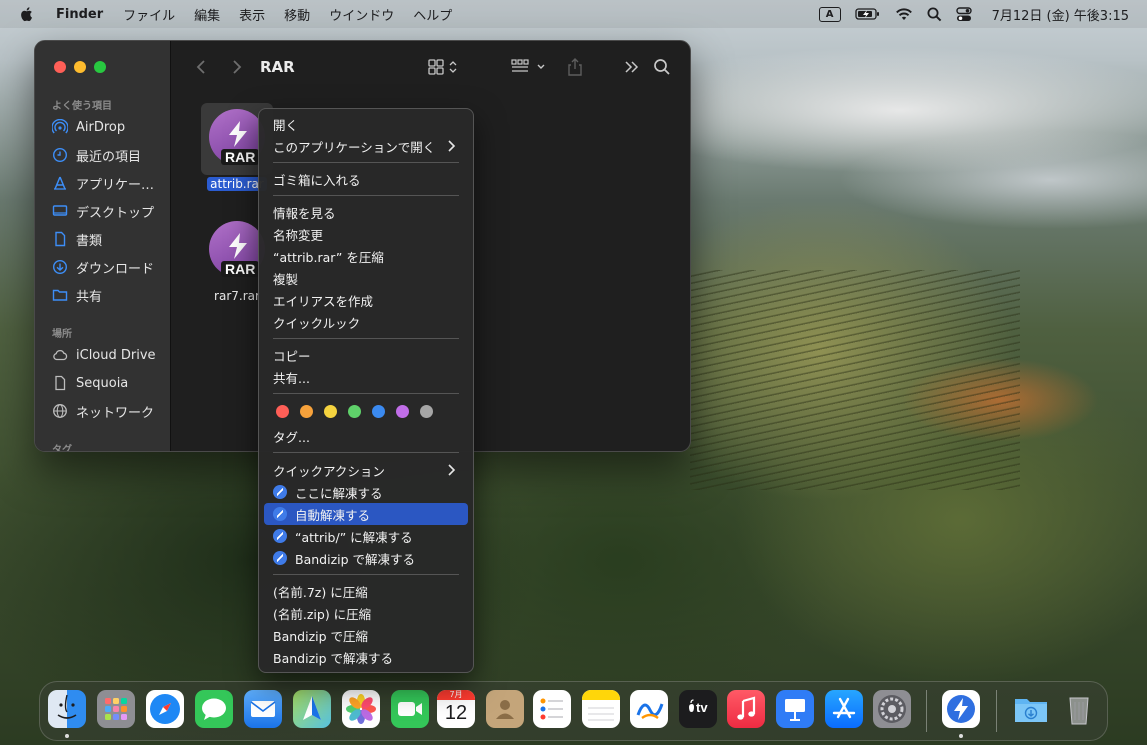  I want to click on search-icon, so click(662, 67).